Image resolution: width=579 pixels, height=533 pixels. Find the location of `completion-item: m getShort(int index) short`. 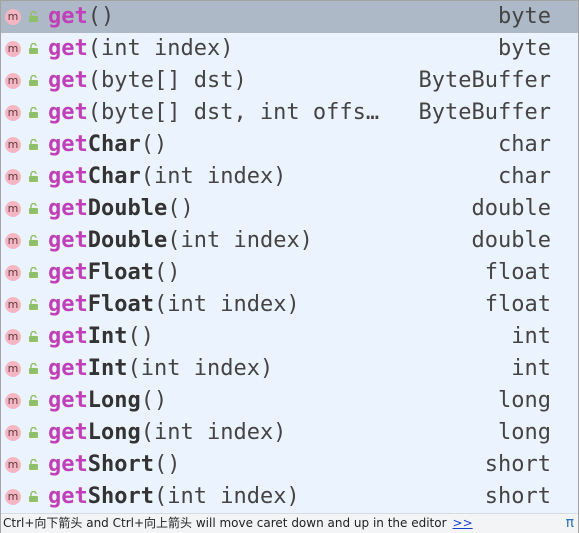

completion-item: m getShort(int index) short is located at coordinates (289, 497).